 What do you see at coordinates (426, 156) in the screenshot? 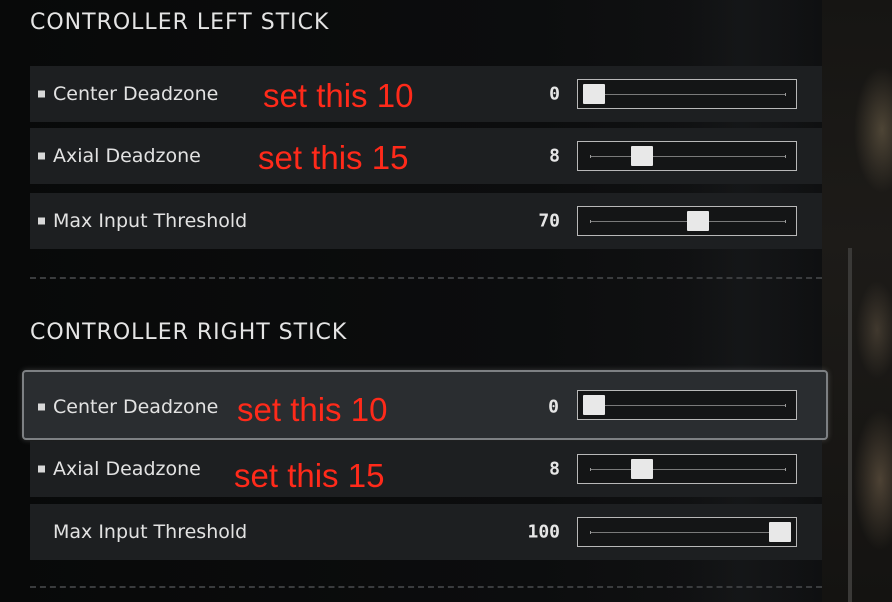
I see `setting-row-left-axial-deadzone: Axial Deadzone 8` at bounding box center [426, 156].